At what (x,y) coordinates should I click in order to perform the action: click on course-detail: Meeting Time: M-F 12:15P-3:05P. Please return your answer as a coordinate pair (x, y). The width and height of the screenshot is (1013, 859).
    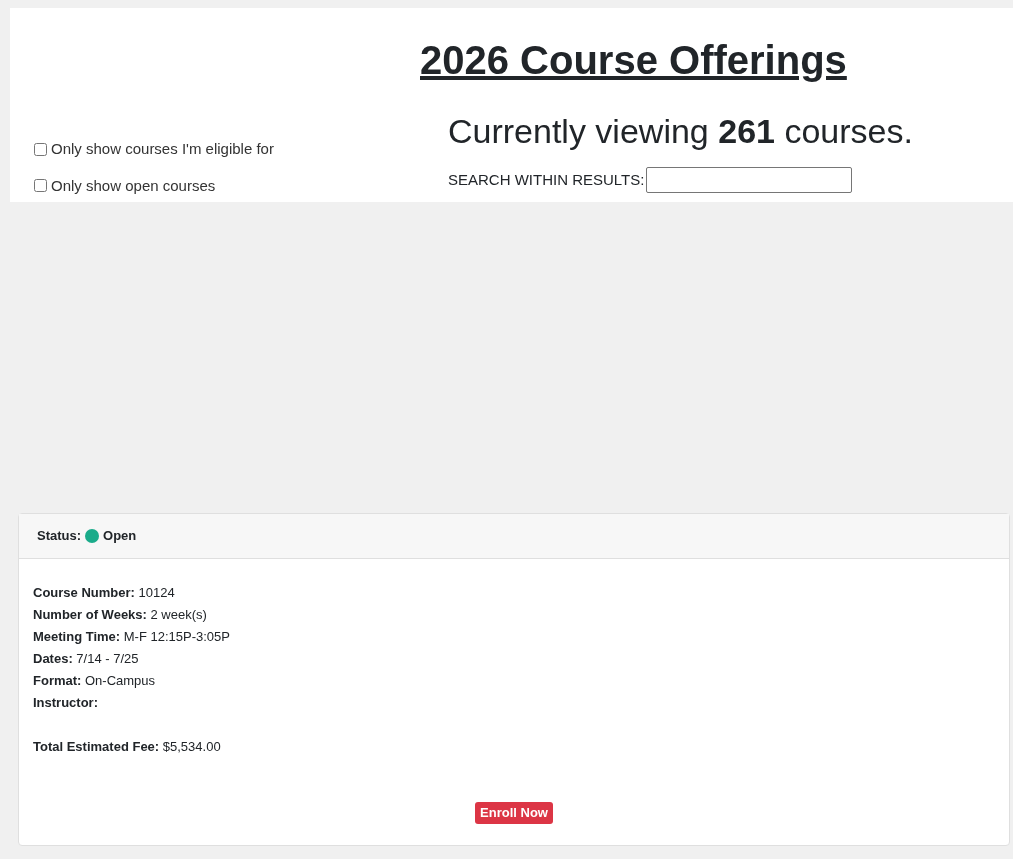
    Looking at the image, I should click on (132, 637).